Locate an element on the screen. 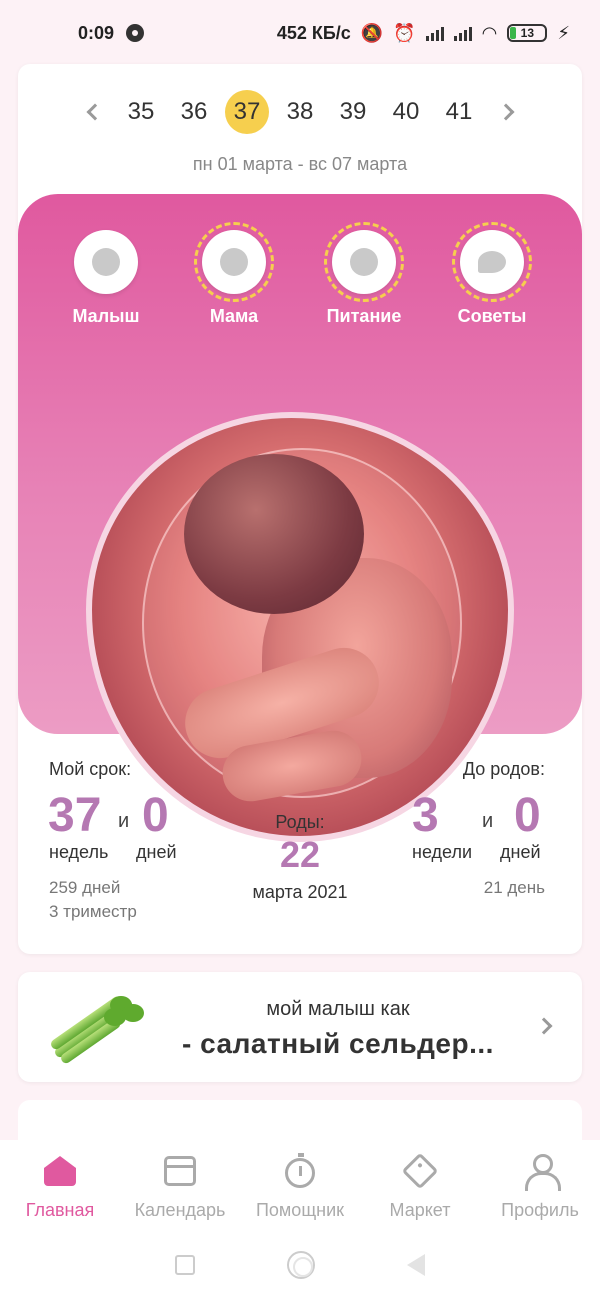  until-weeks-unit: недели is located at coordinates (442, 852).